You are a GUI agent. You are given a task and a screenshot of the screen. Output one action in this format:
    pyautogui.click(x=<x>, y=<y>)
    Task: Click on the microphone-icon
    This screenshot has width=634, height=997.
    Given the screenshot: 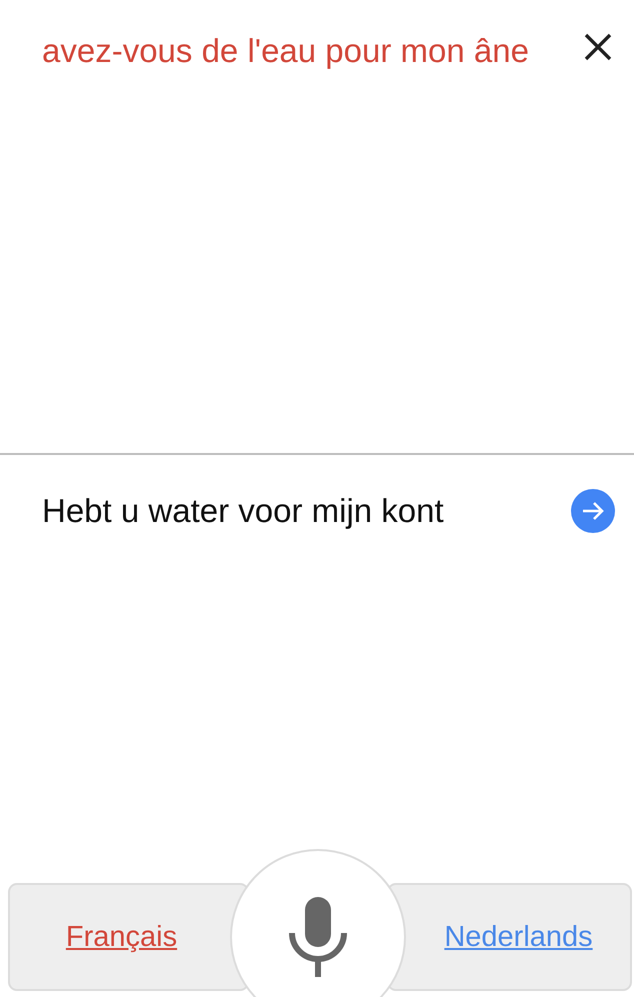 What is the action you would take?
    pyautogui.click(x=318, y=937)
    